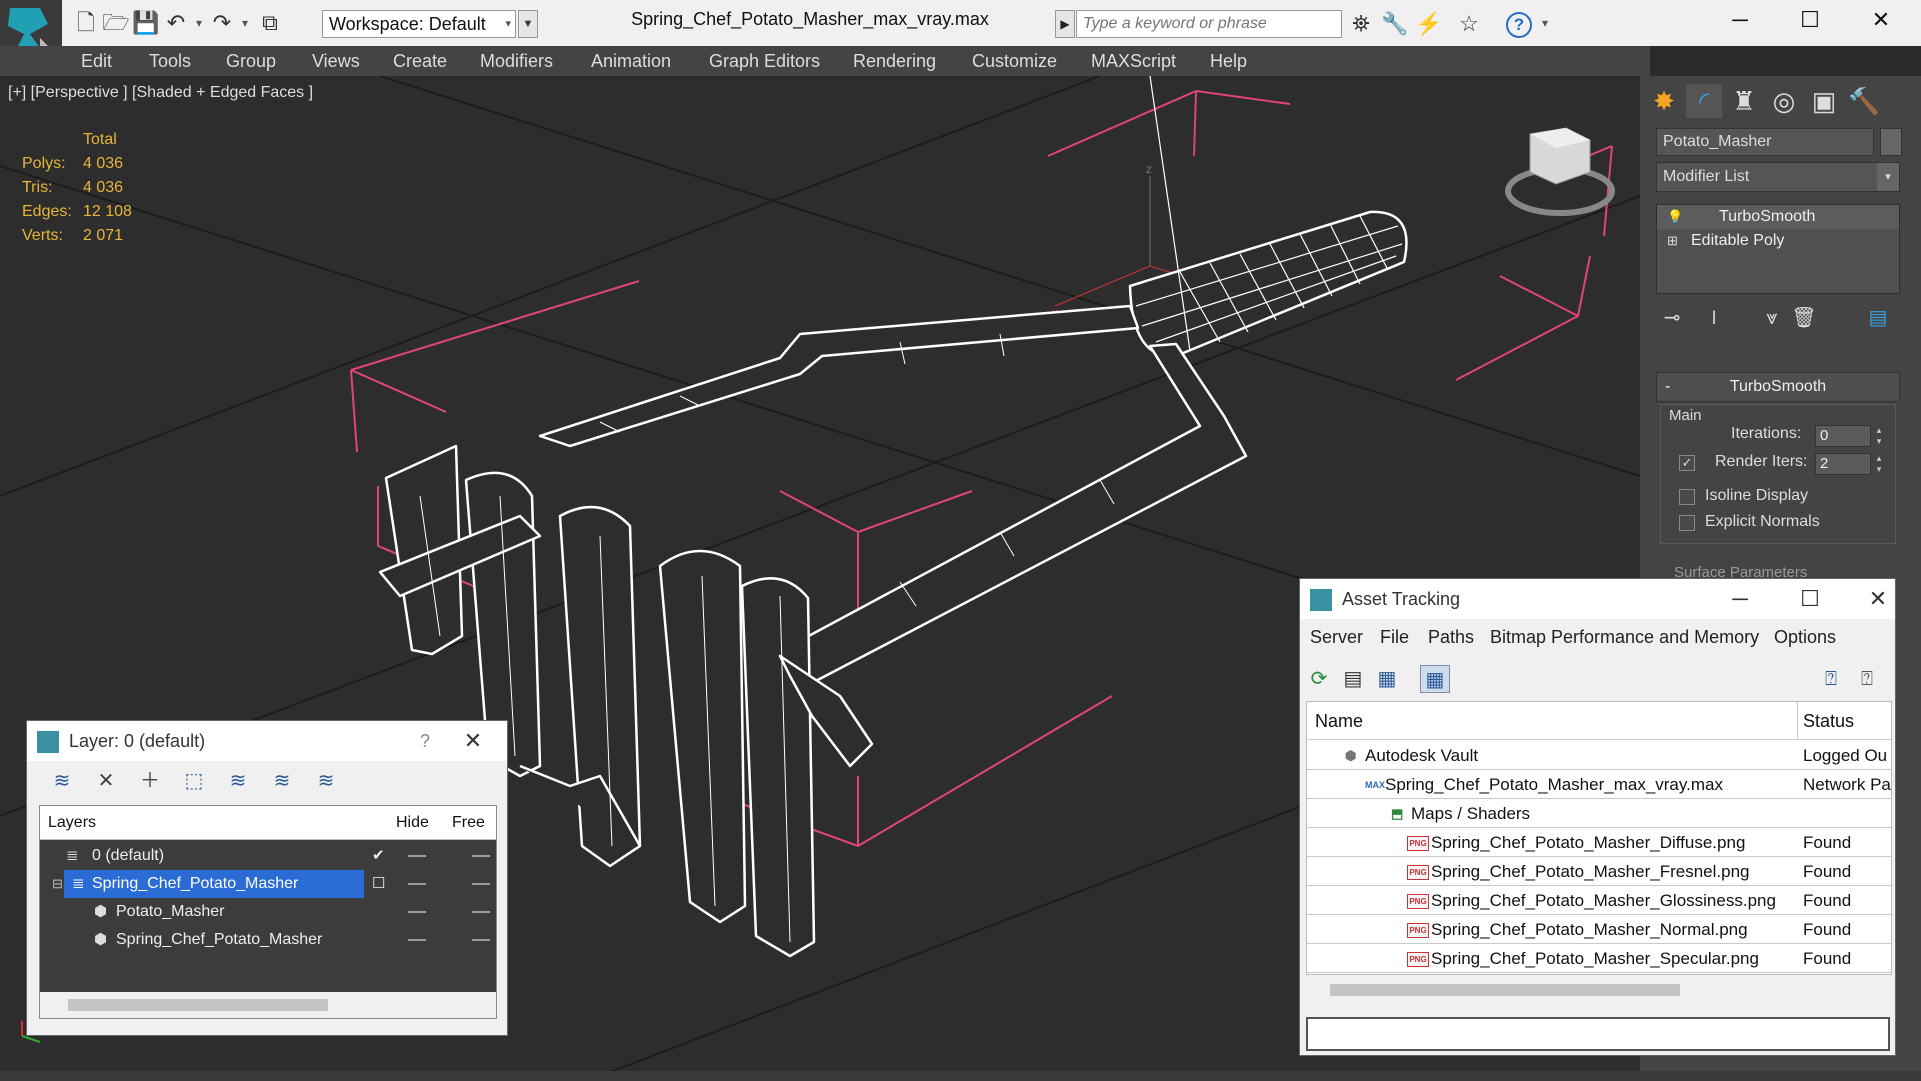 This screenshot has width=1921, height=1081. I want to click on thumbnail-view-icon: ▦, so click(1387, 679).